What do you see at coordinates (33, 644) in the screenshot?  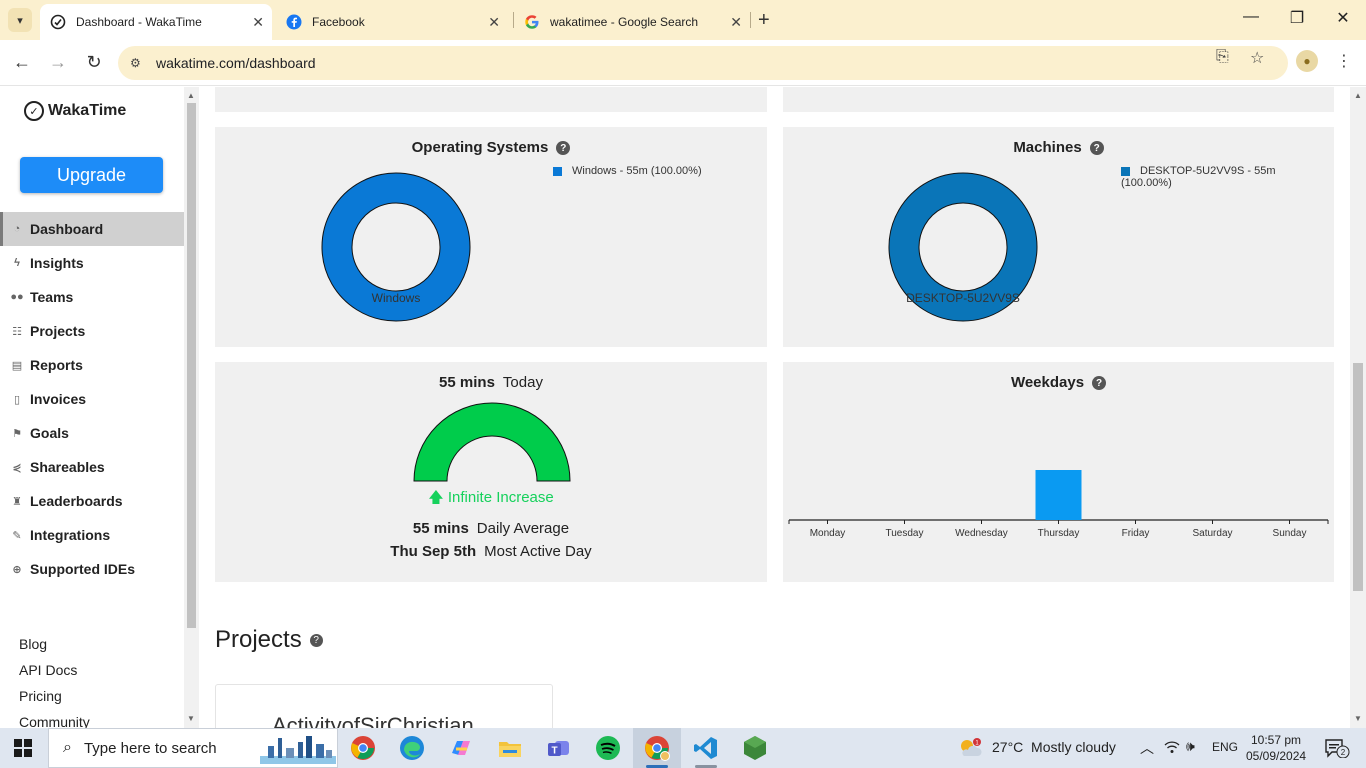 I see `blog-link: Blog` at bounding box center [33, 644].